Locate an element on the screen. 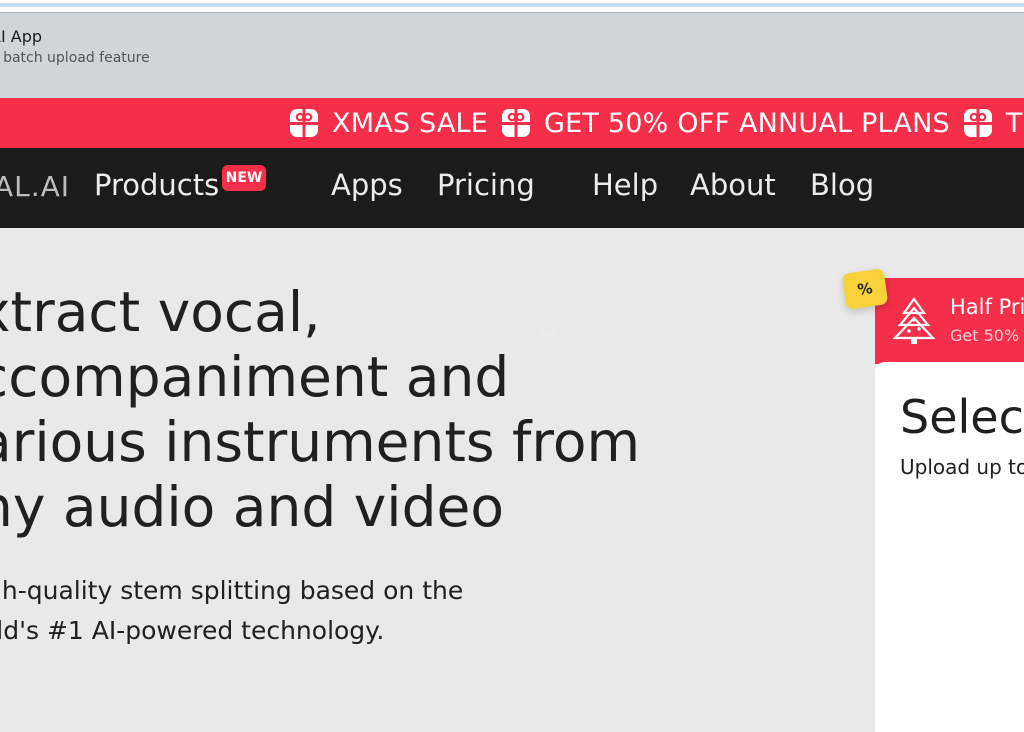 This screenshot has width=1024, height=732. xmas-sale-banner: XMAS SALE GET 50% OFF ANNUAL PLANS T is located at coordinates (512, 123).